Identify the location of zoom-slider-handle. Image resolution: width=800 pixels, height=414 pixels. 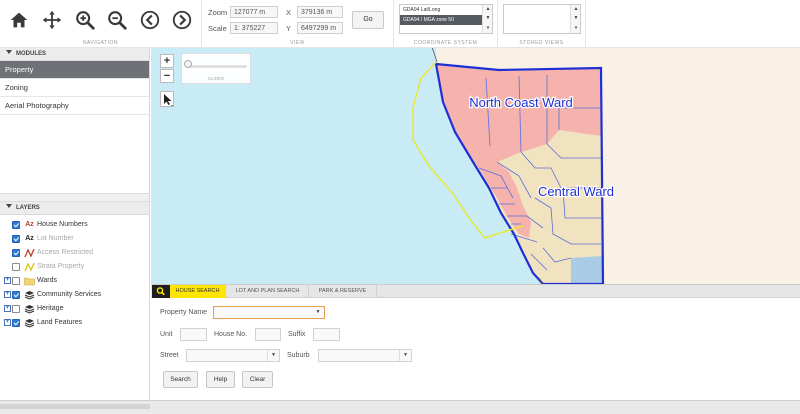
(188, 64).